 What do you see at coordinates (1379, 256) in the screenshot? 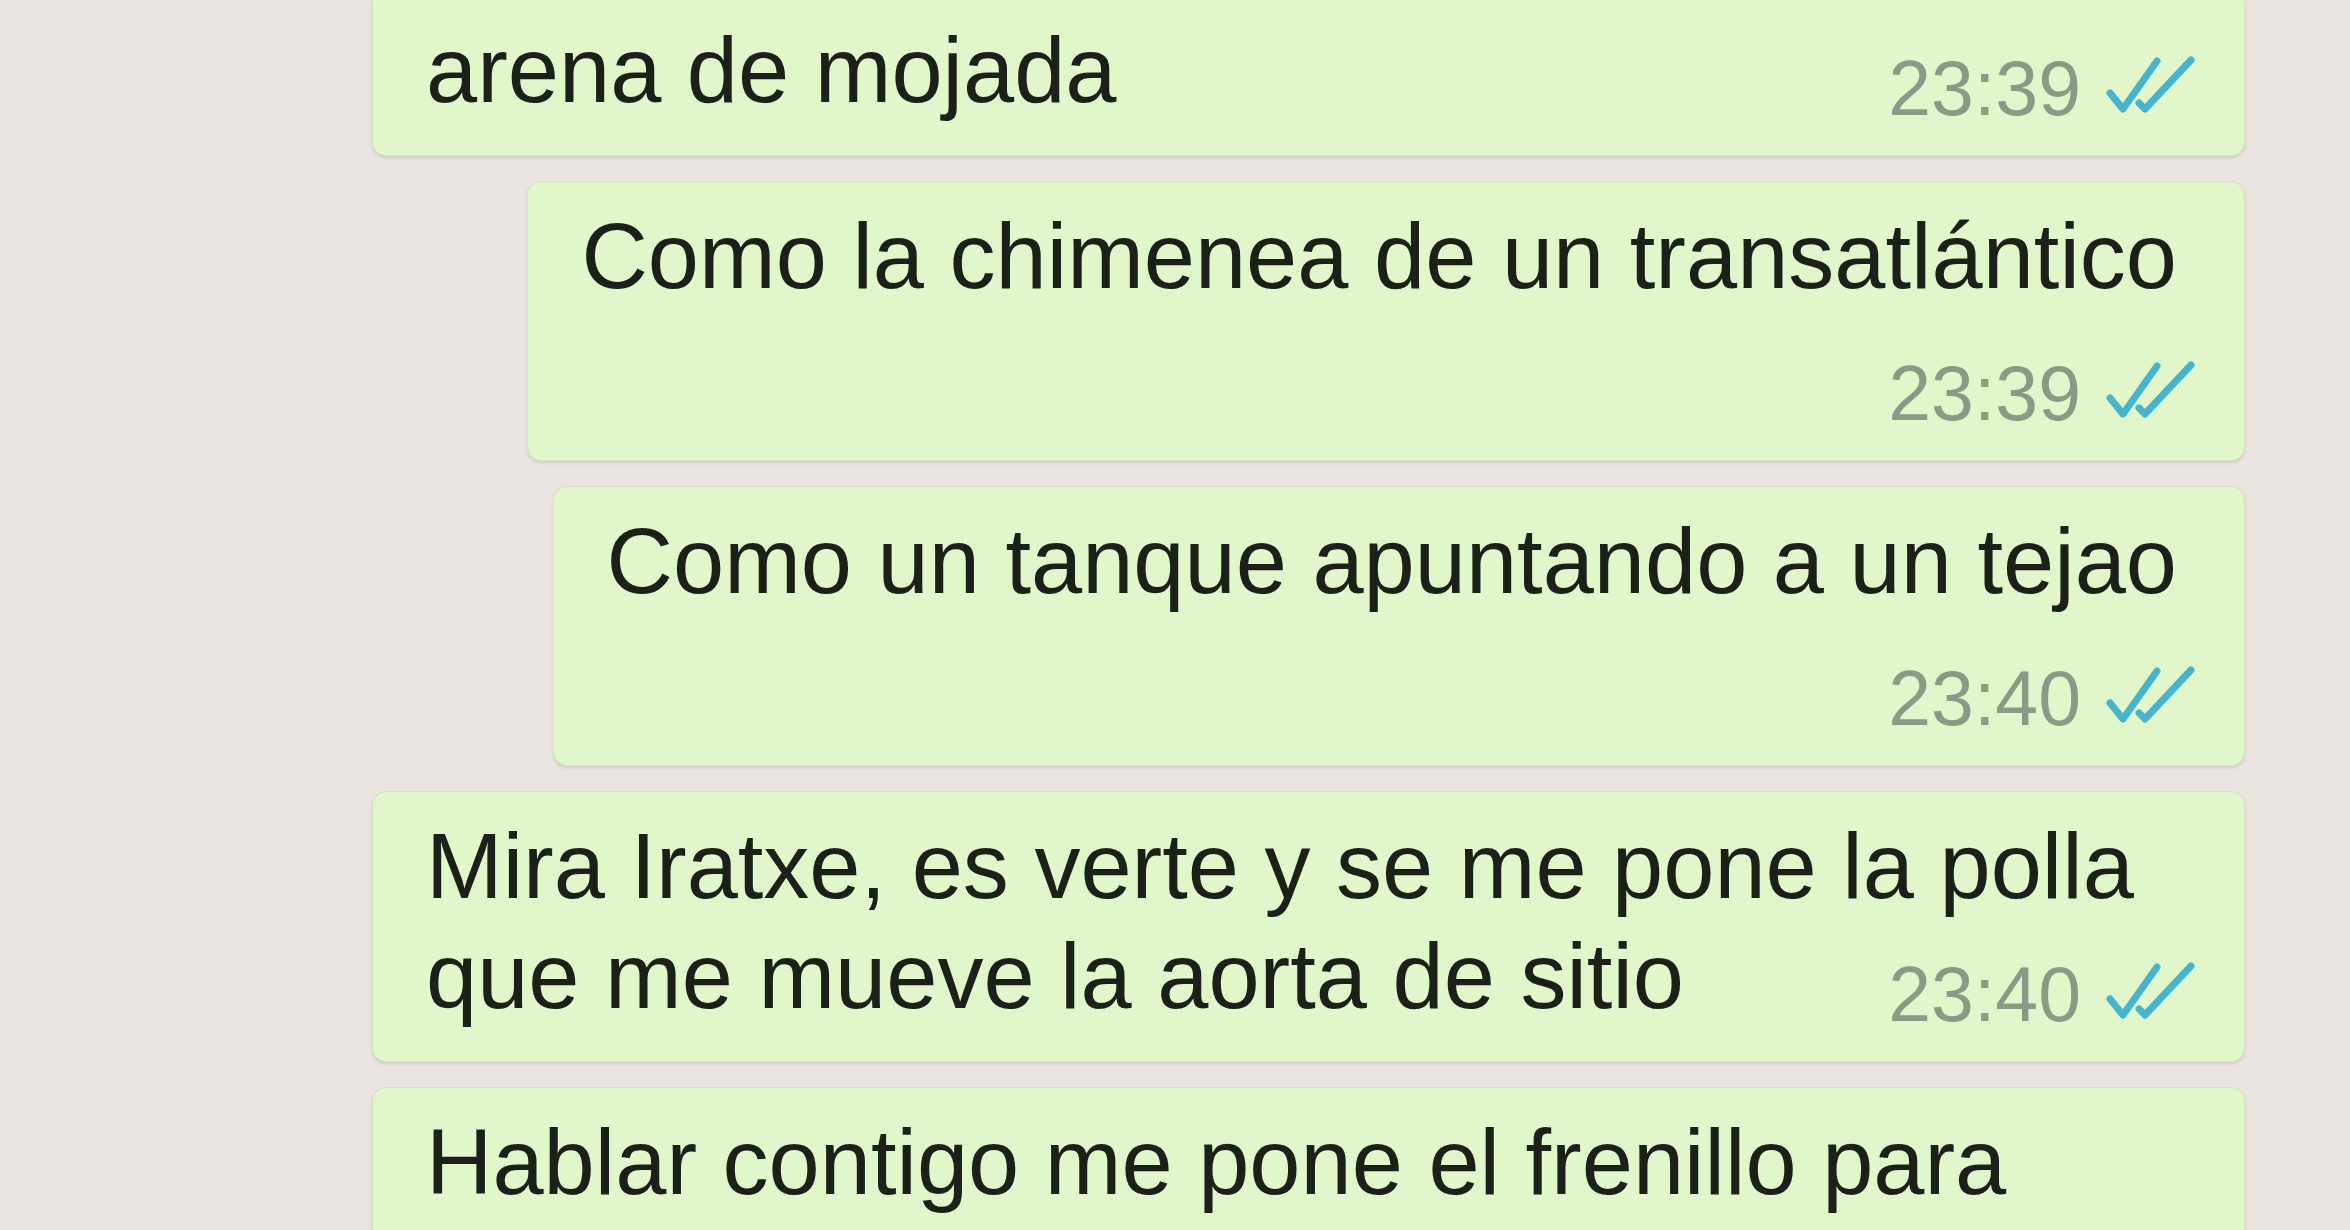
I see `message-text: Como la chimenea de un transatlántico` at bounding box center [1379, 256].